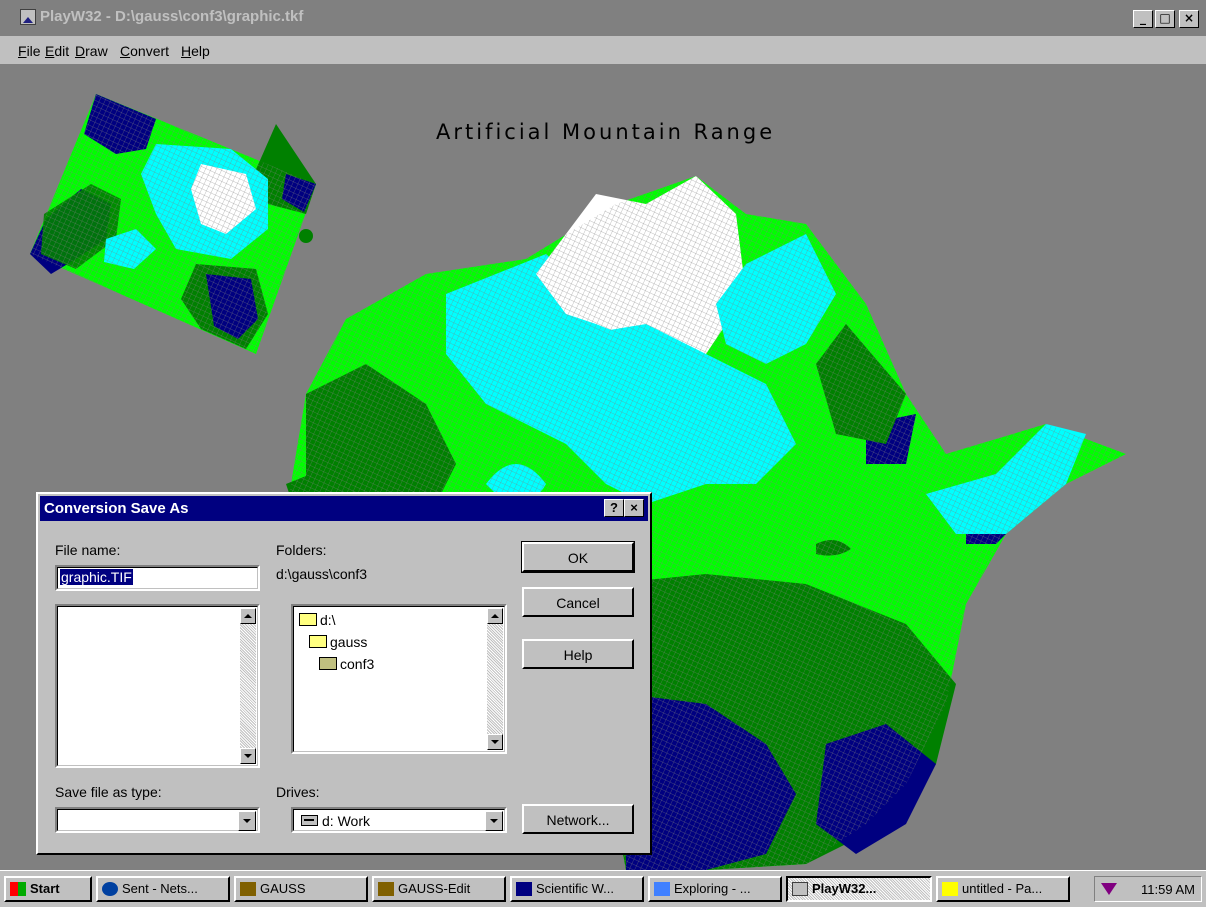  Describe the element at coordinates (157, 578) in the screenshot. I see `file-name-input: graphic.TIF` at that location.